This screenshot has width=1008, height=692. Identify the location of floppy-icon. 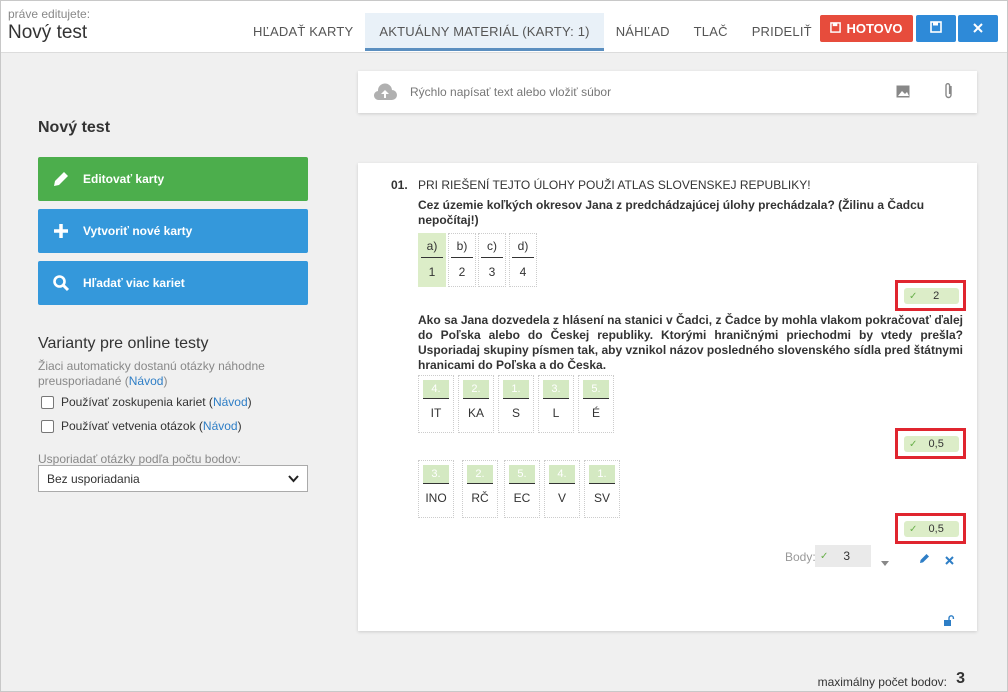
(936, 29).